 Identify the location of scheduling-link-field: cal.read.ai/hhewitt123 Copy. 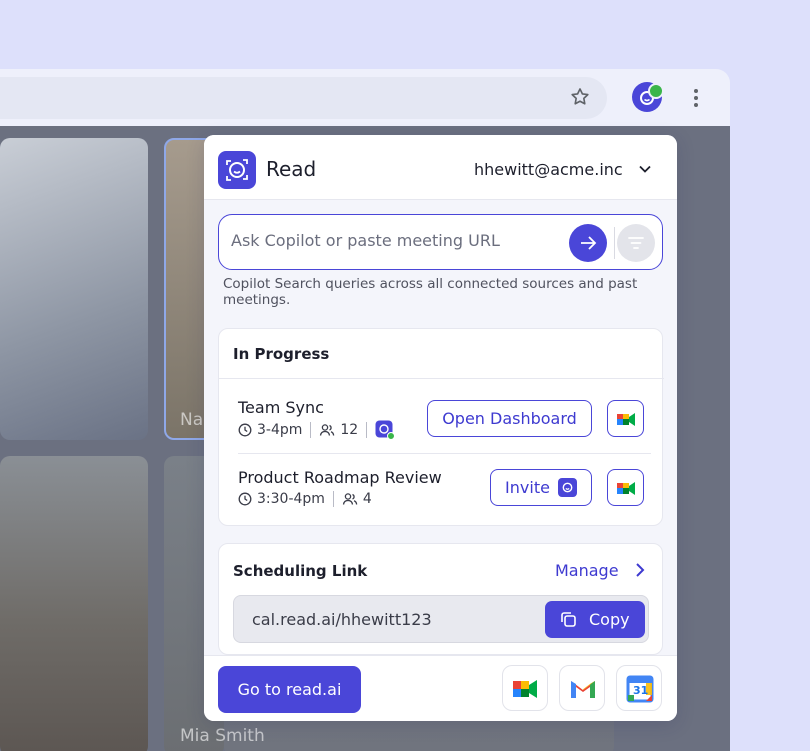
(441, 619).